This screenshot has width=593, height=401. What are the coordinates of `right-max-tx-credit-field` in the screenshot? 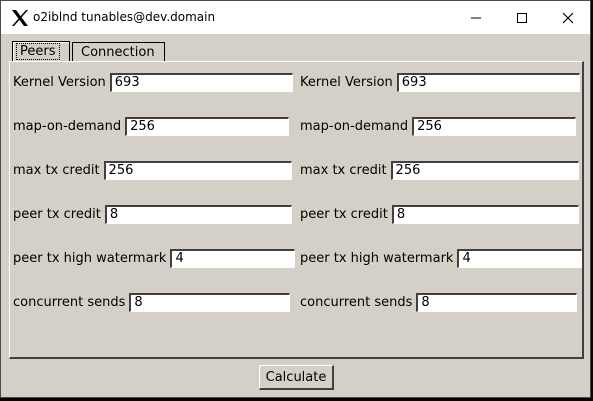 It's located at (484, 170).